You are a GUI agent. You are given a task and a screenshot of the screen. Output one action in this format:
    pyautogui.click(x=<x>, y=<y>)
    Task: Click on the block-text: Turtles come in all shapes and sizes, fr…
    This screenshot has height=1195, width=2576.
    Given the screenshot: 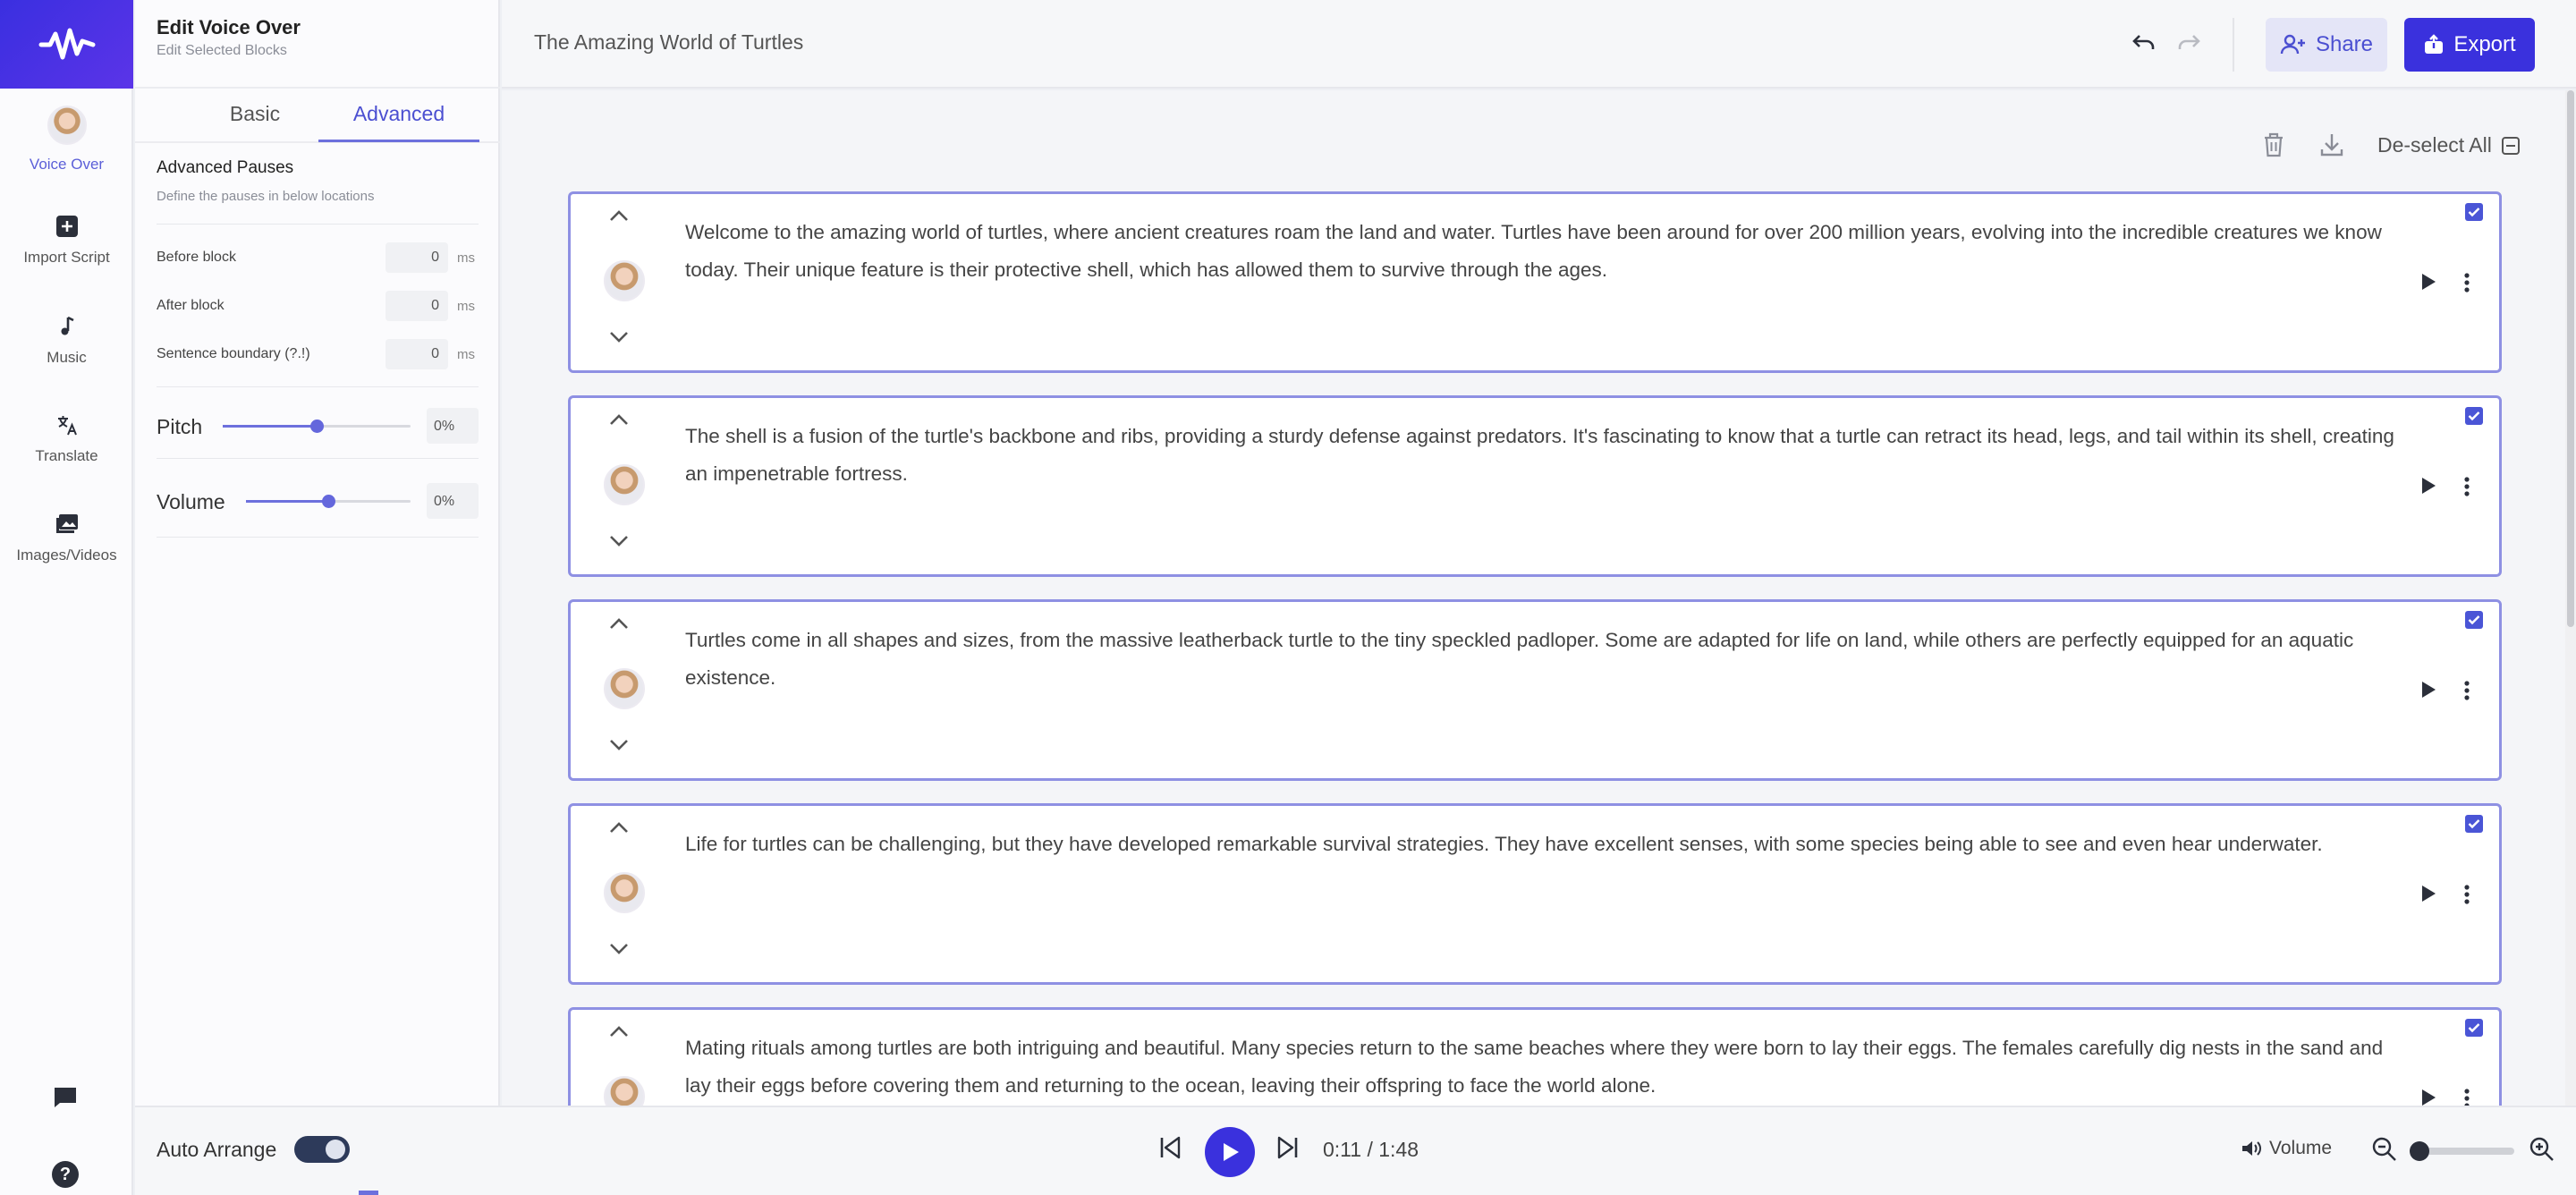 What is the action you would take?
    pyautogui.click(x=1543, y=659)
    